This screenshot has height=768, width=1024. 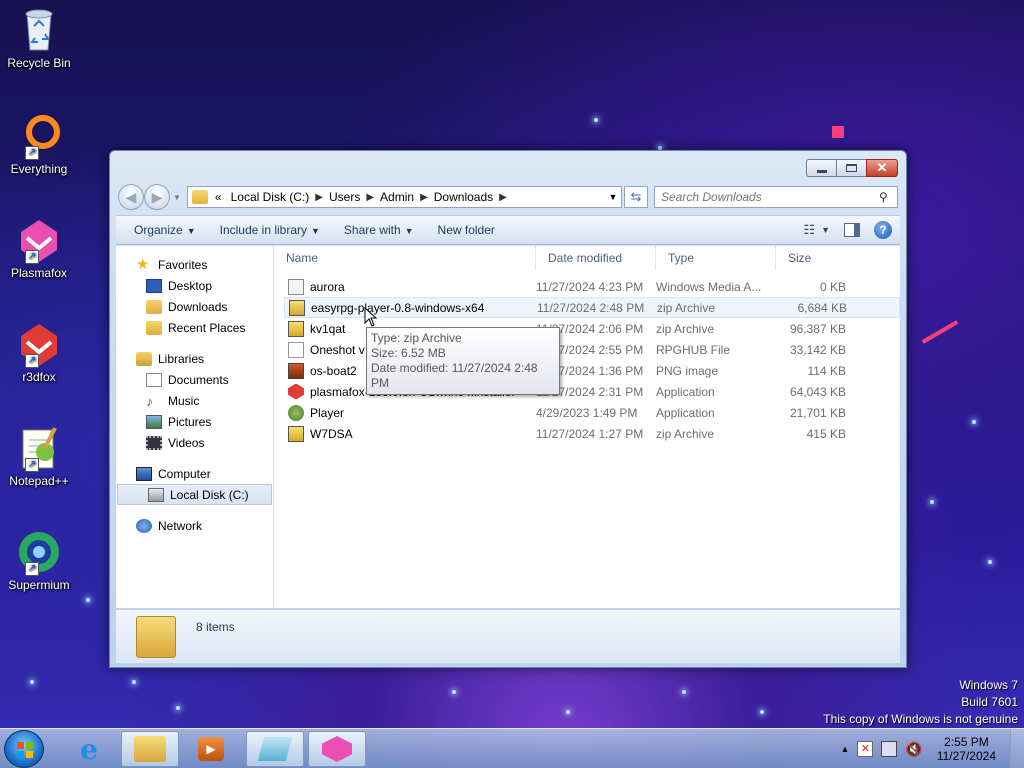 What do you see at coordinates (194, 473) in the screenshot?
I see `nav-computer: Computer` at bounding box center [194, 473].